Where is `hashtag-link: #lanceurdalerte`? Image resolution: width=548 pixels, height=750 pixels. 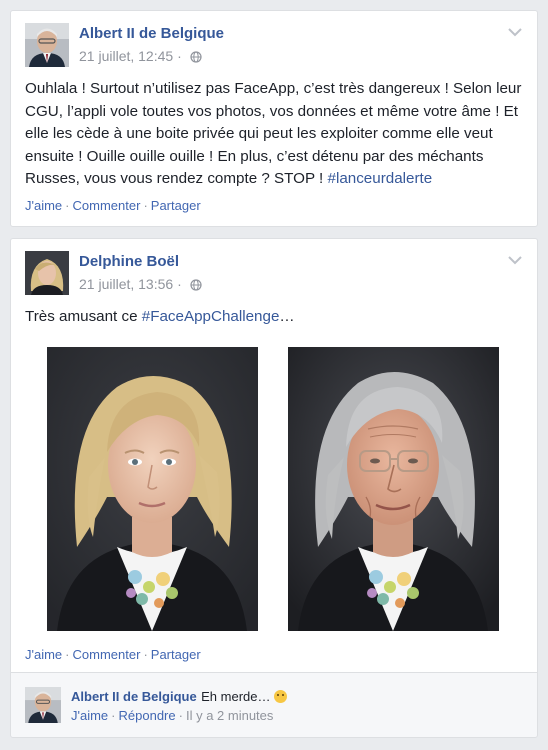
hashtag-link: #lanceurdalerte is located at coordinates (380, 178).